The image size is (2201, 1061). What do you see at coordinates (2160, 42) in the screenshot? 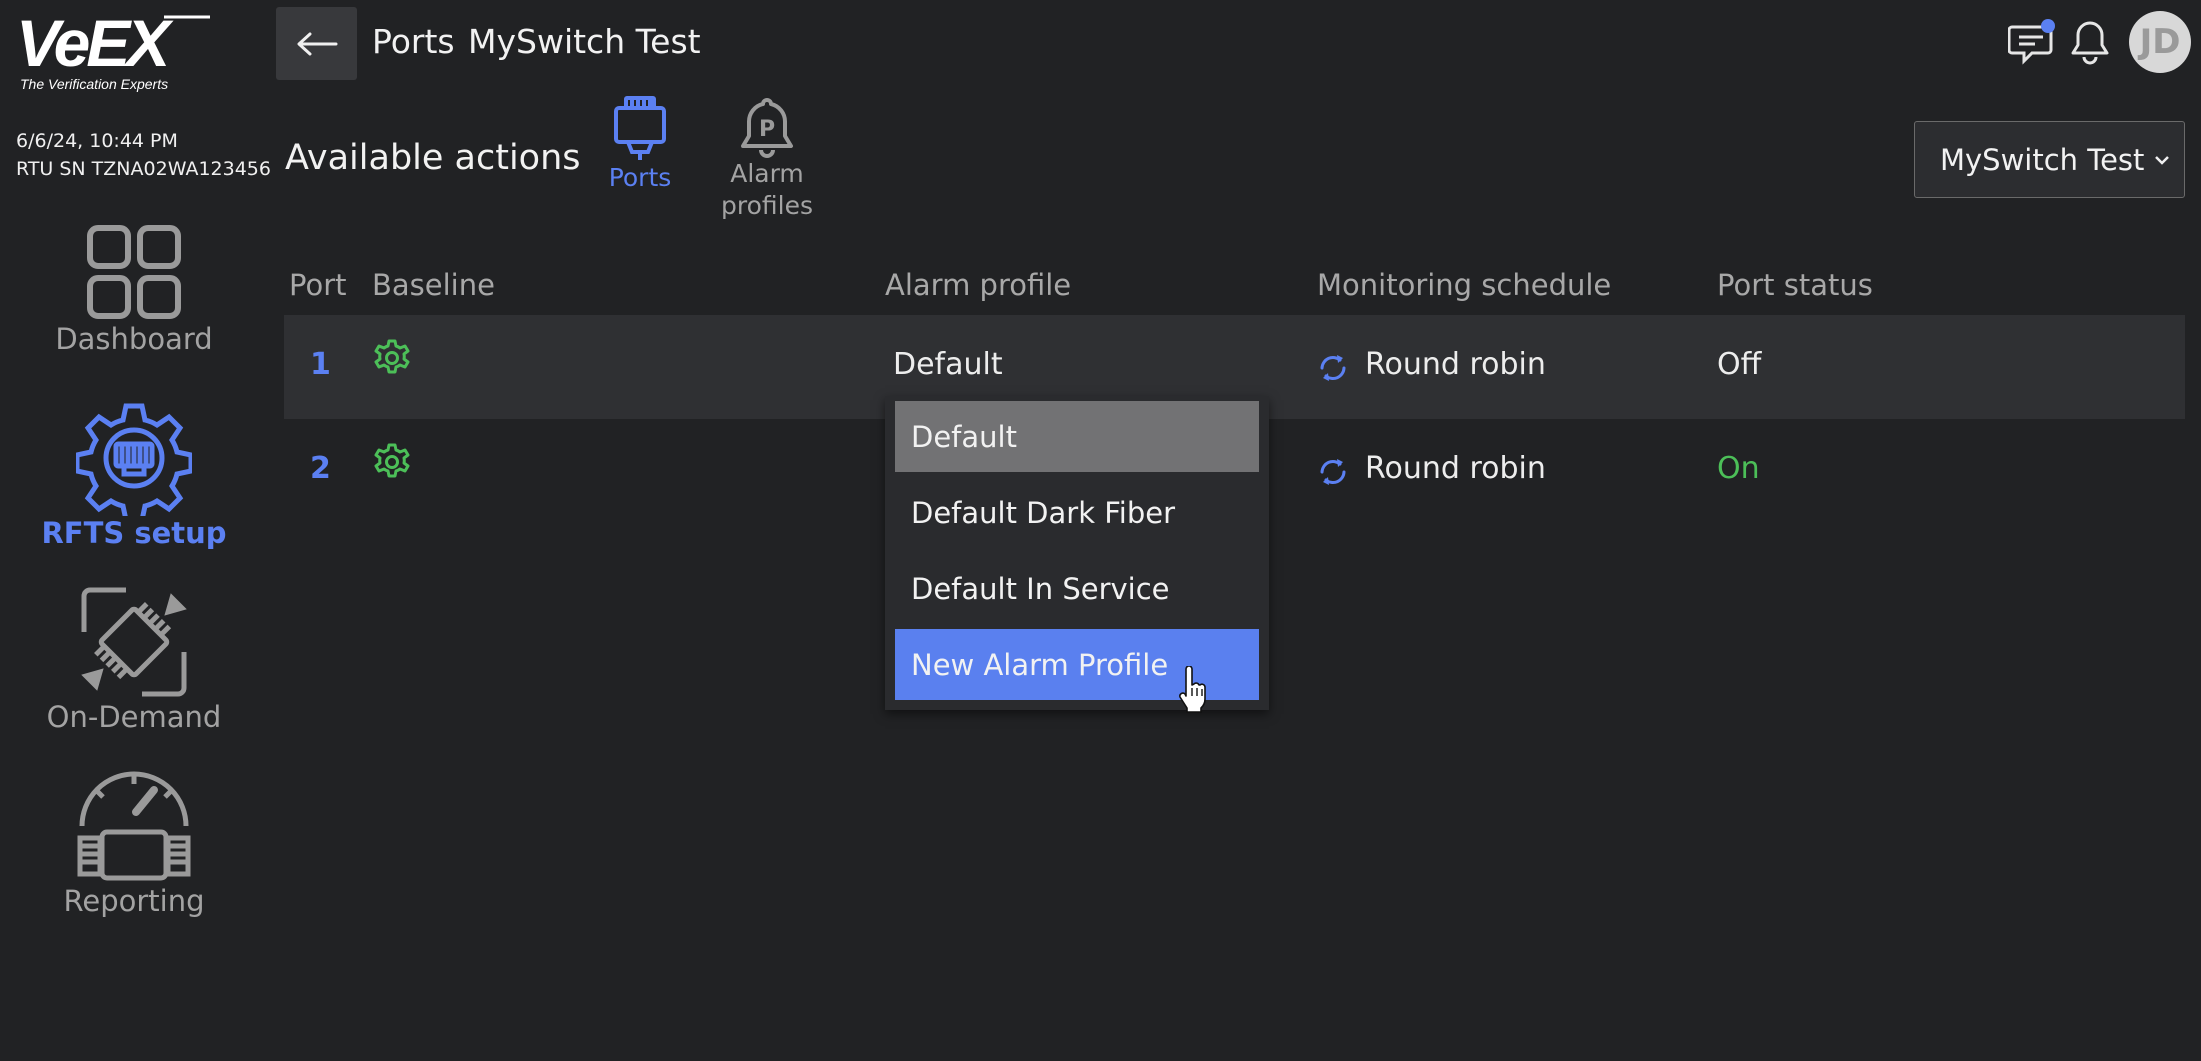
I see `user-avatar: JD` at bounding box center [2160, 42].